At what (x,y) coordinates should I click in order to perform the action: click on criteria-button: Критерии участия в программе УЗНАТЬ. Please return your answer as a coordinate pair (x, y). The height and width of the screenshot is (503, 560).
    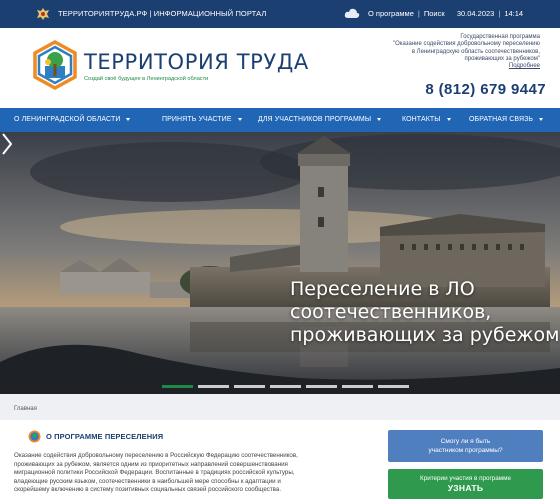
    Looking at the image, I should click on (465, 484).